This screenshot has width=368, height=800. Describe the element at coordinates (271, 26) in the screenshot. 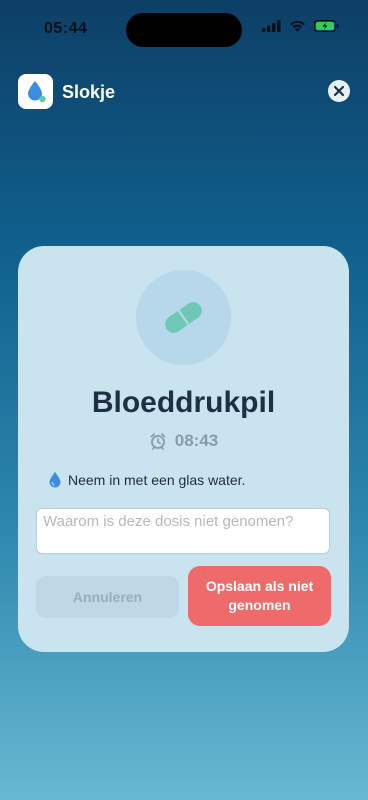

I see `cellular-signal-icon` at that location.